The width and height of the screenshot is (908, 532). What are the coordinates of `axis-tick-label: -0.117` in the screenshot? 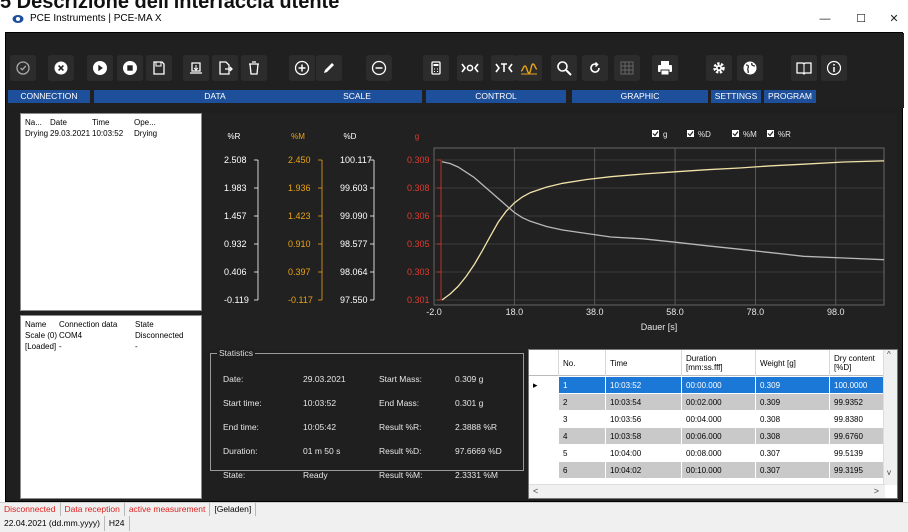 It's located at (300, 300).